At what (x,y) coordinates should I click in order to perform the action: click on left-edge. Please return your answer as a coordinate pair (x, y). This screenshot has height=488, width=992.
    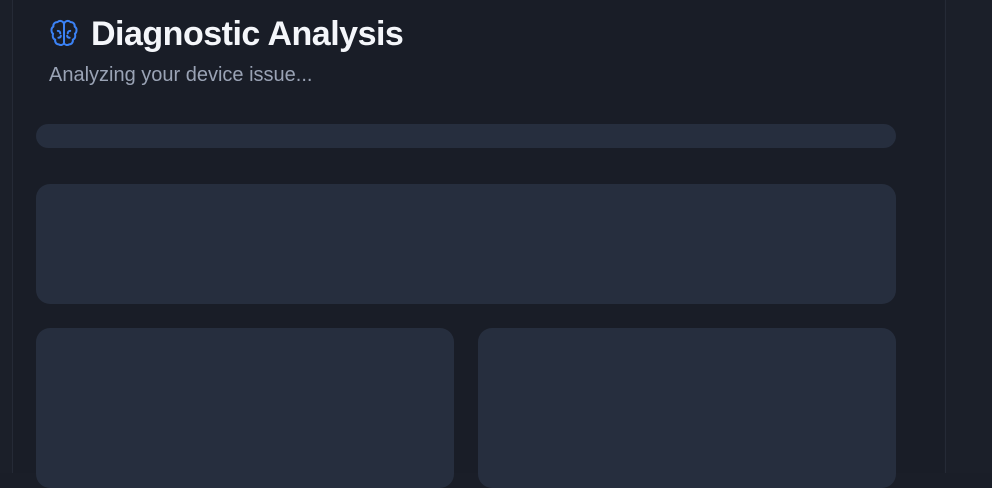
    Looking at the image, I should click on (6, 236).